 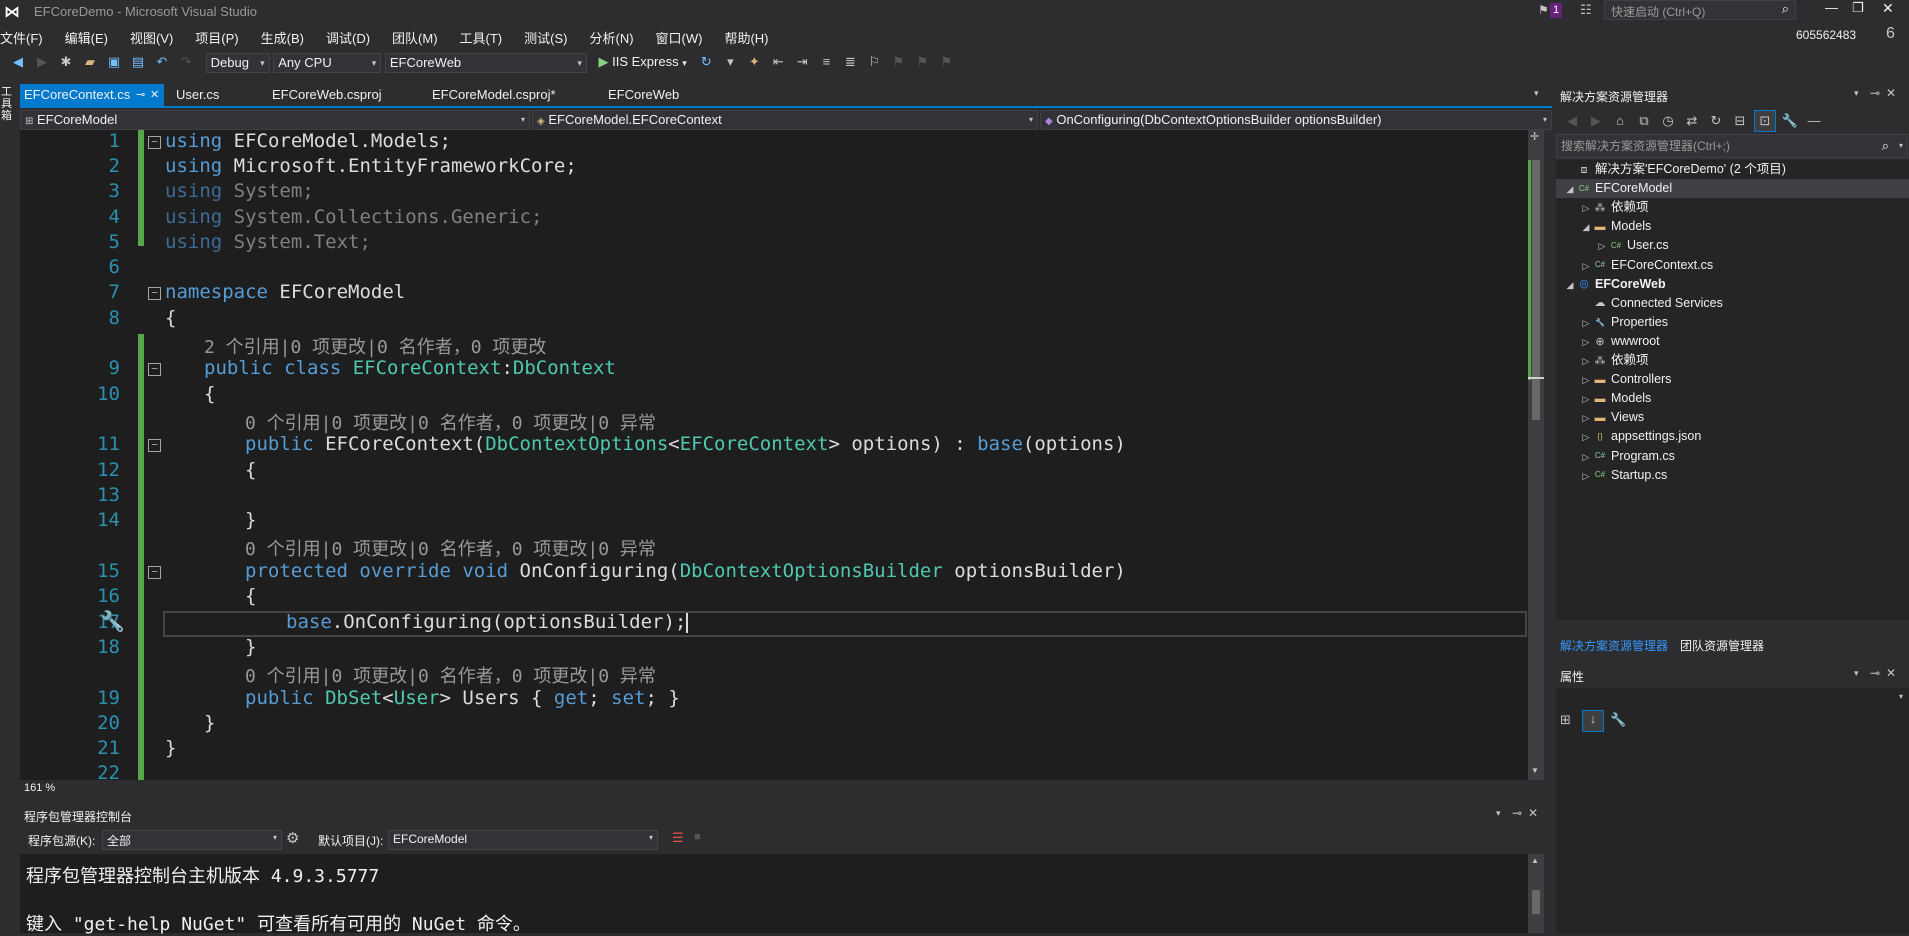 I want to click on quick-actions-screwdriver-icon: 🔧, so click(x=112, y=621).